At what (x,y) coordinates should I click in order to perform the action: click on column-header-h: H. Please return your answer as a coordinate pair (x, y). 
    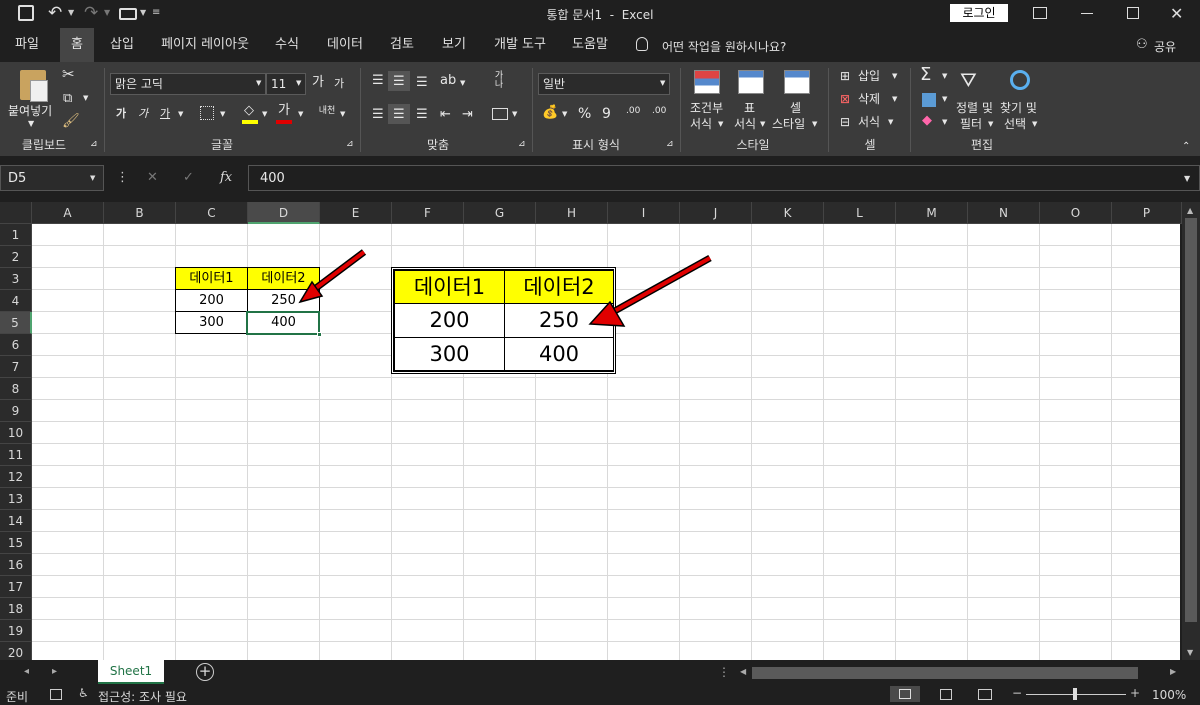
    Looking at the image, I should click on (572, 213).